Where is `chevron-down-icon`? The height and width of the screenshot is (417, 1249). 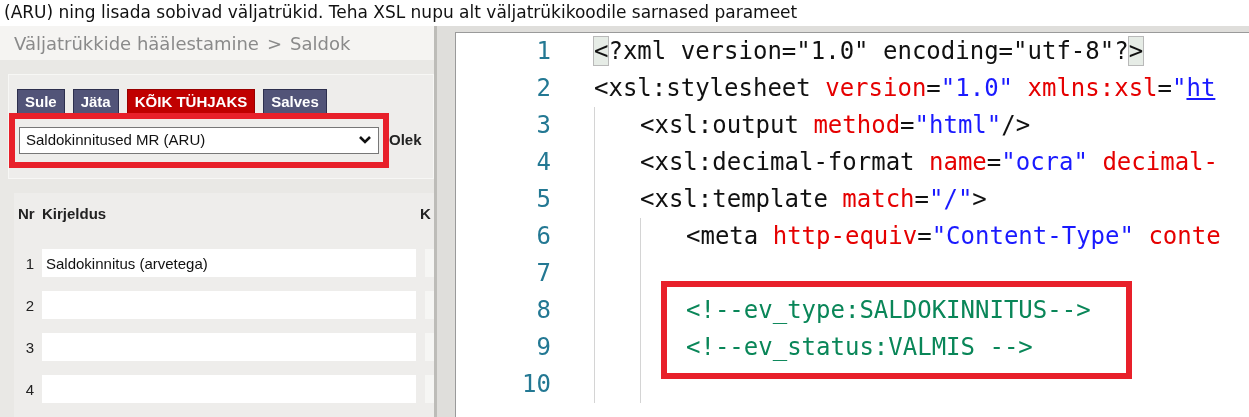 chevron-down-icon is located at coordinates (365, 140).